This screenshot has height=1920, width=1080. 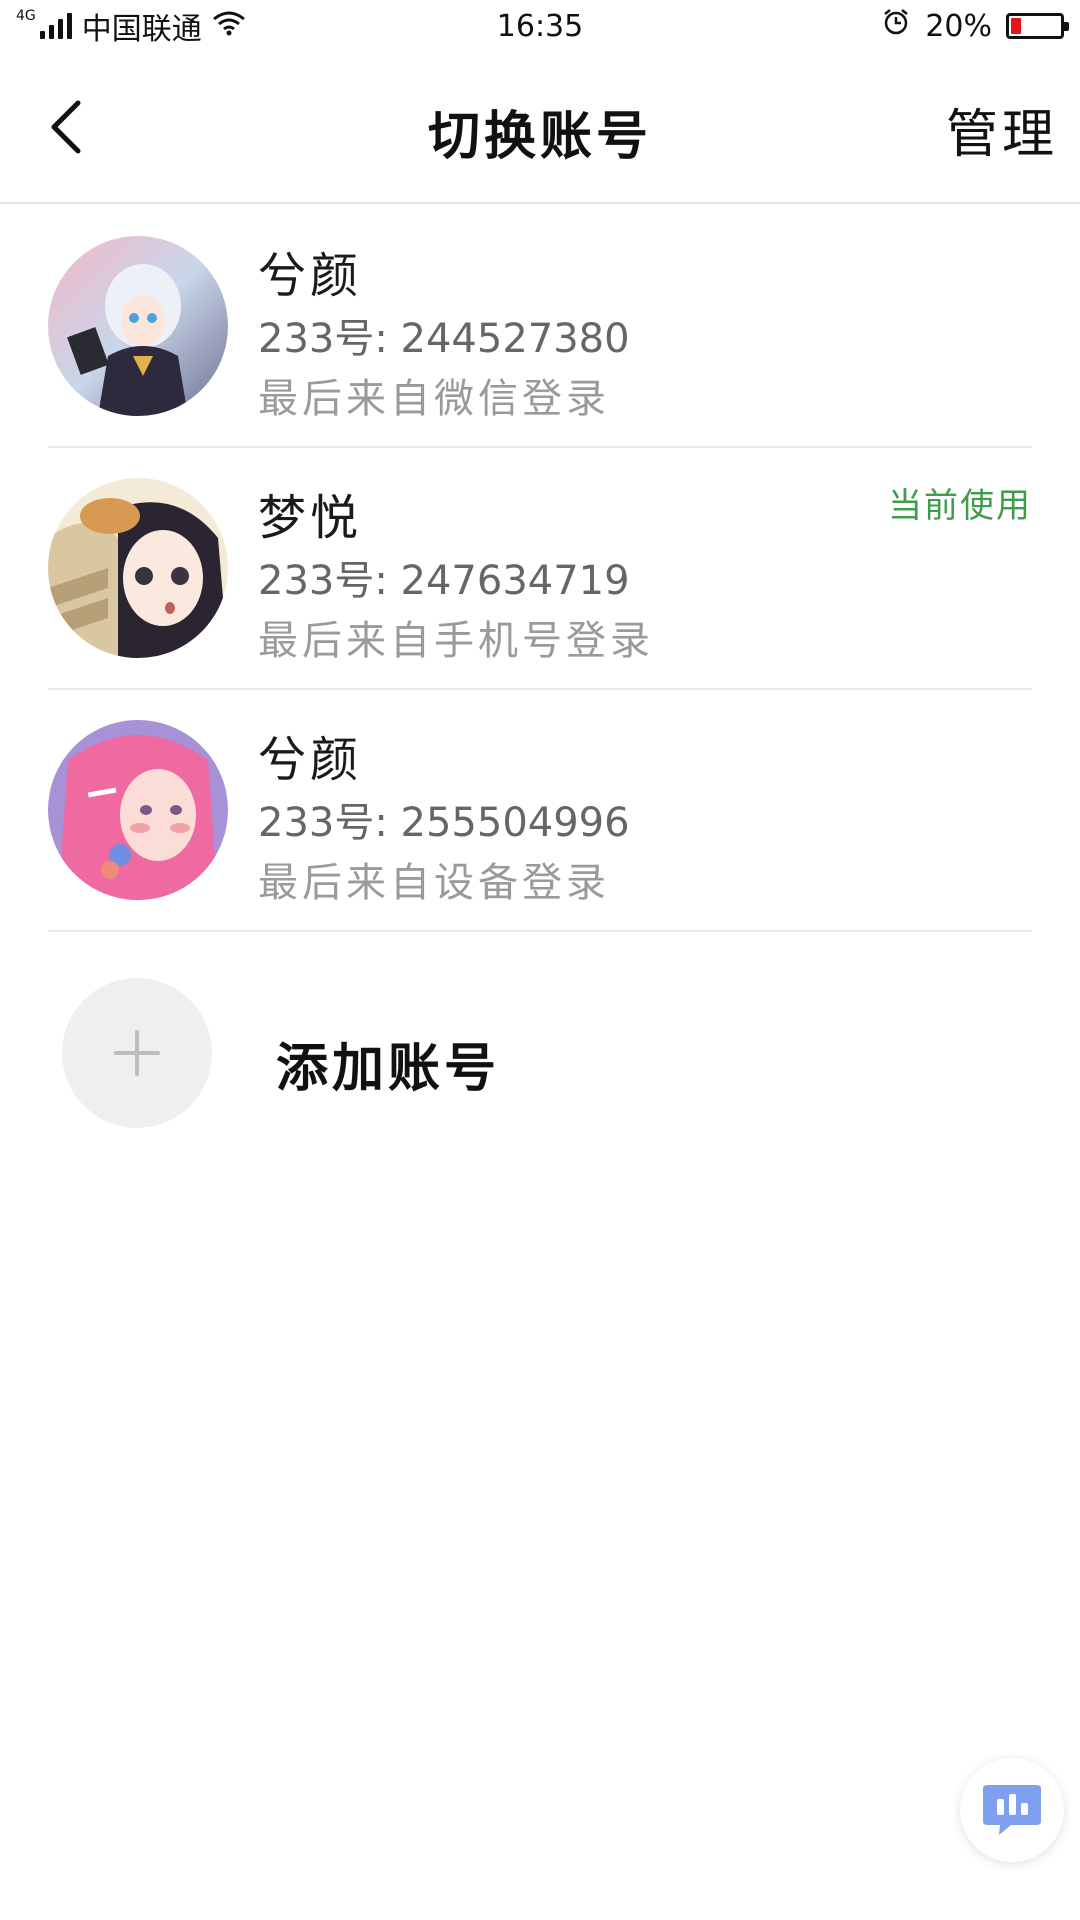 I want to click on plus-icon, so click(x=137, y=1053).